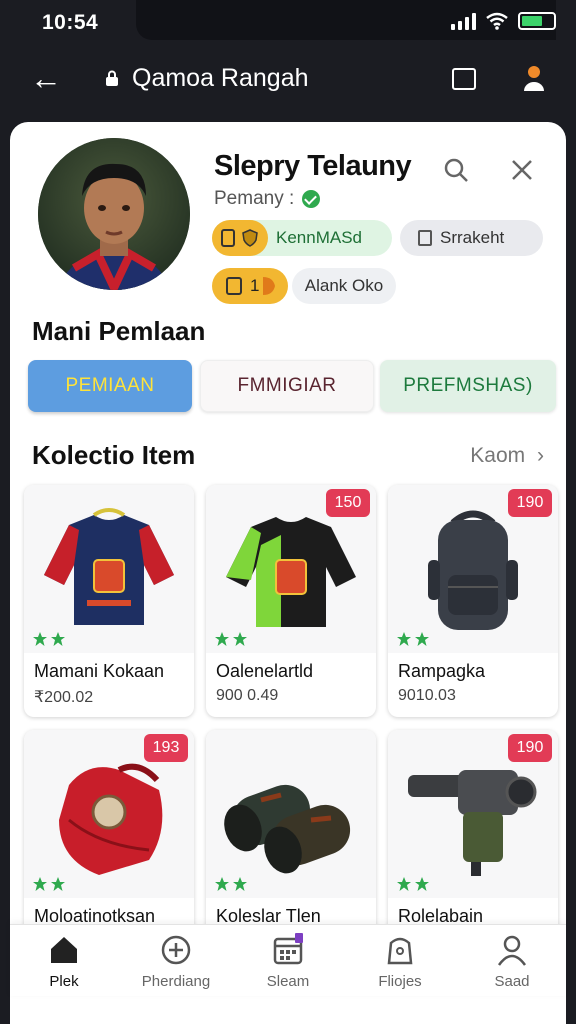 The height and width of the screenshot is (1024, 576). I want to click on profile-name: Slepry Telauny, so click(313, 166).